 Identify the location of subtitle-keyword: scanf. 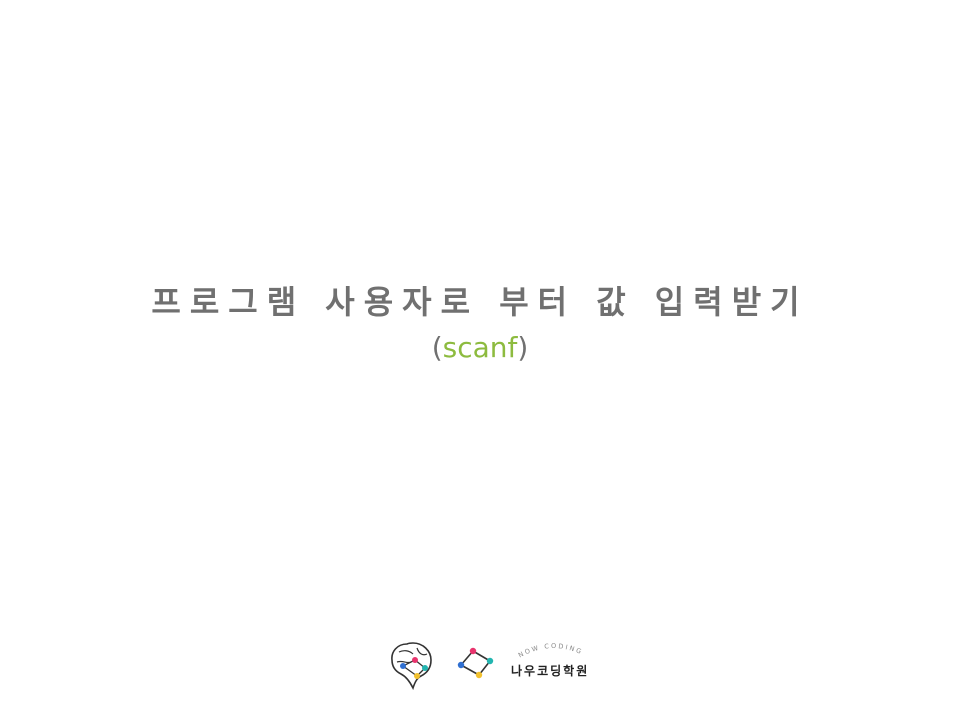
(480, 347).